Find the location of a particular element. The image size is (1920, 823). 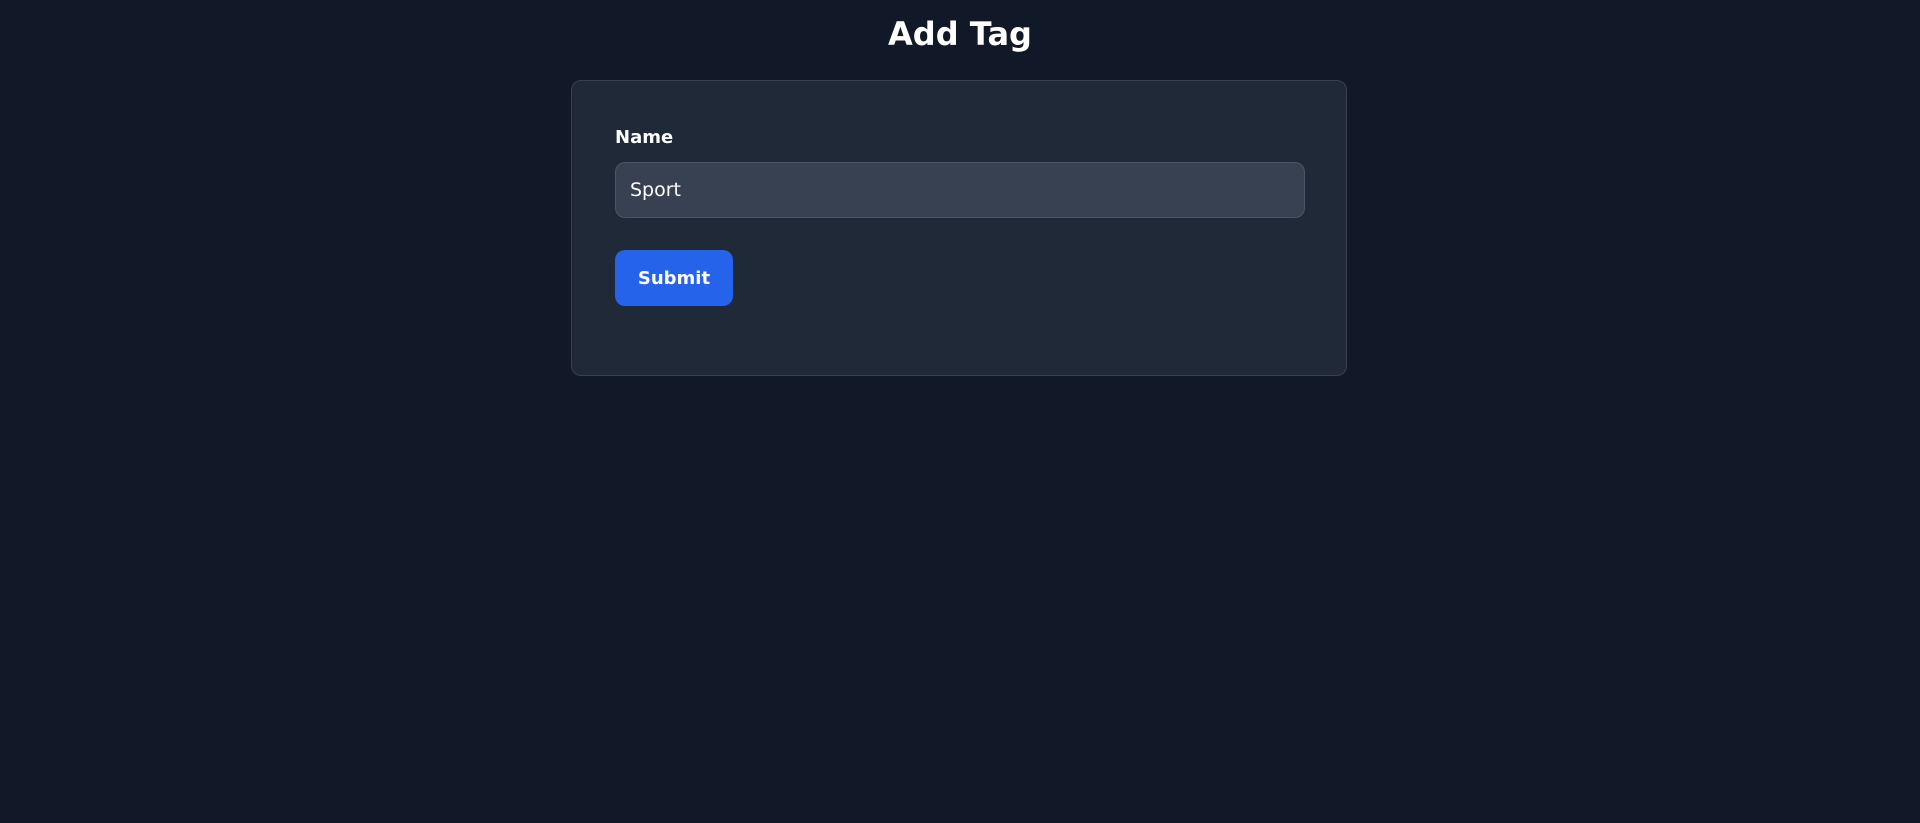

name-input is located at coordinates (960, 190).